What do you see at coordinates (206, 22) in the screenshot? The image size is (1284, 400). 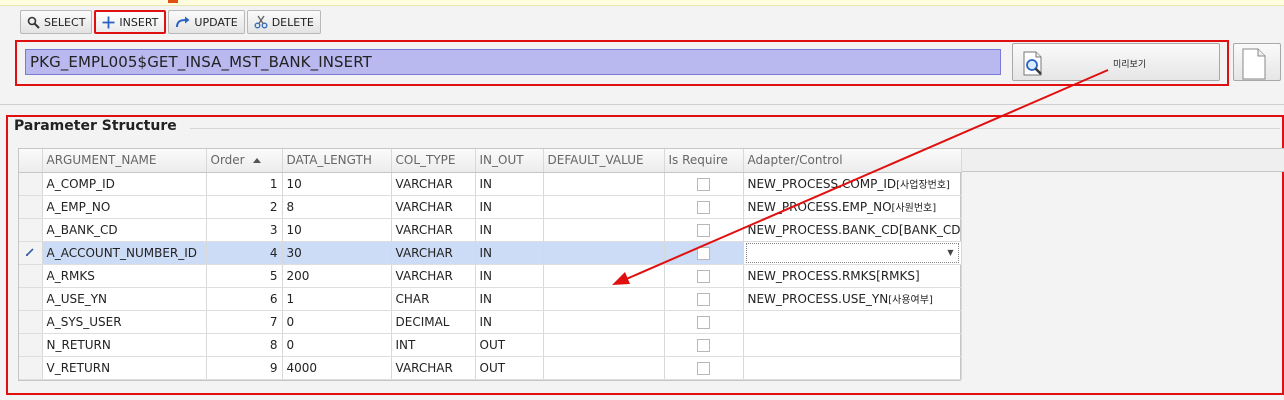 I see `update-button: UPDATE` at bounding box center [206, 22].